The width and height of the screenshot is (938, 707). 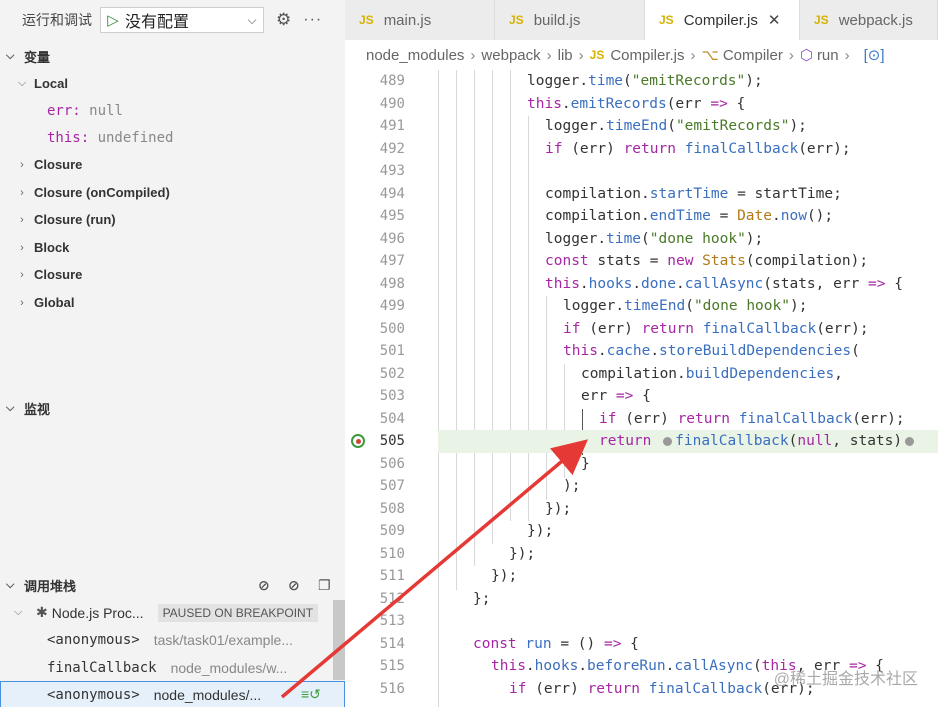 I want to click on line-number: 490, so click(x=392, y=103).